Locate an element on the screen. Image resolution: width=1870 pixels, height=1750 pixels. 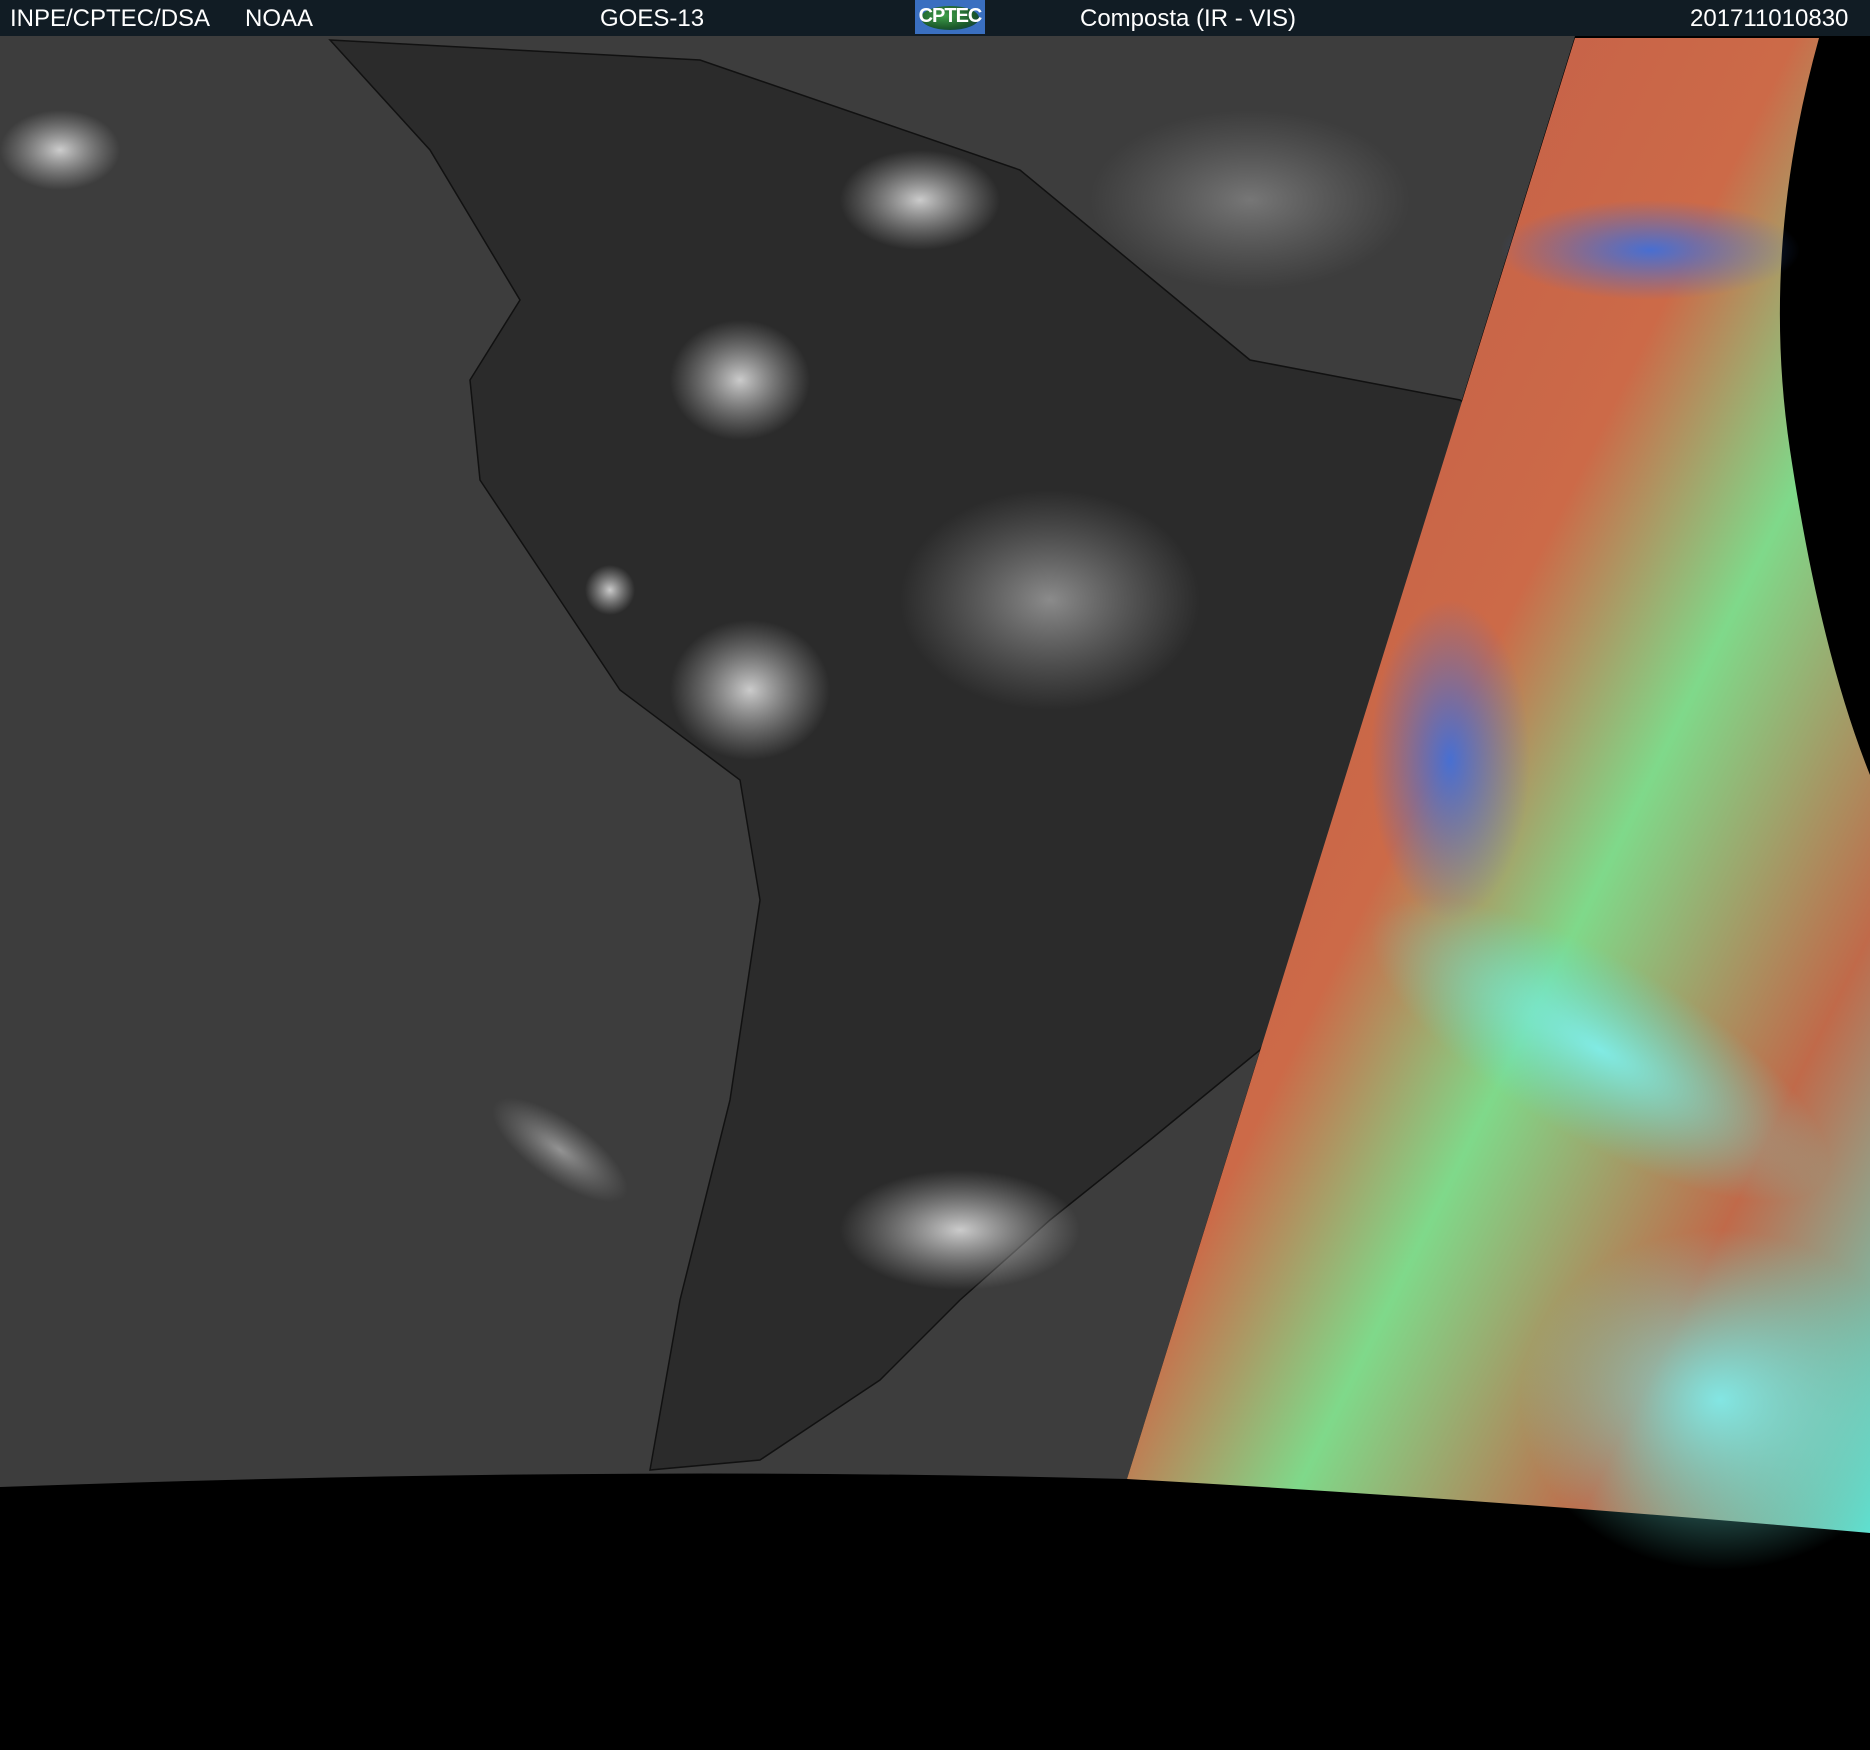
cptec-logo: CPTEC is located at coordinates (950, 17).